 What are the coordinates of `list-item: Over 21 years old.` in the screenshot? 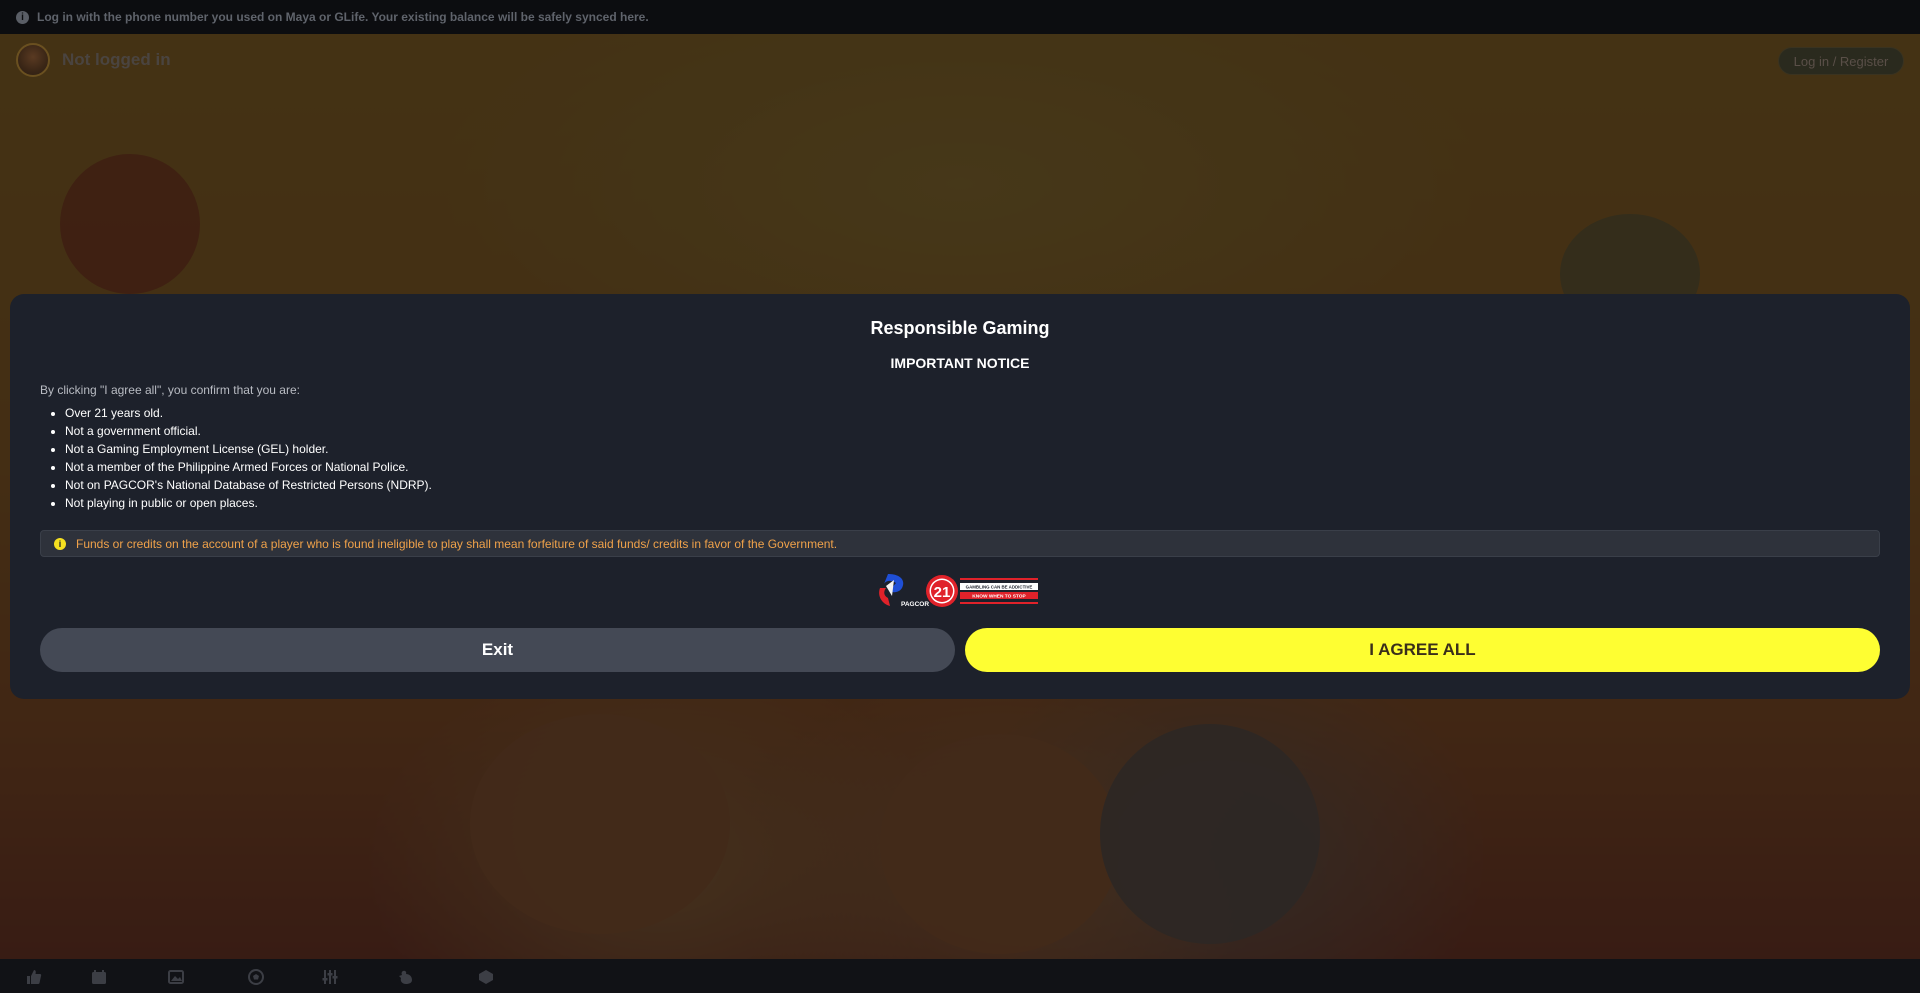 It's located at (248, 413).